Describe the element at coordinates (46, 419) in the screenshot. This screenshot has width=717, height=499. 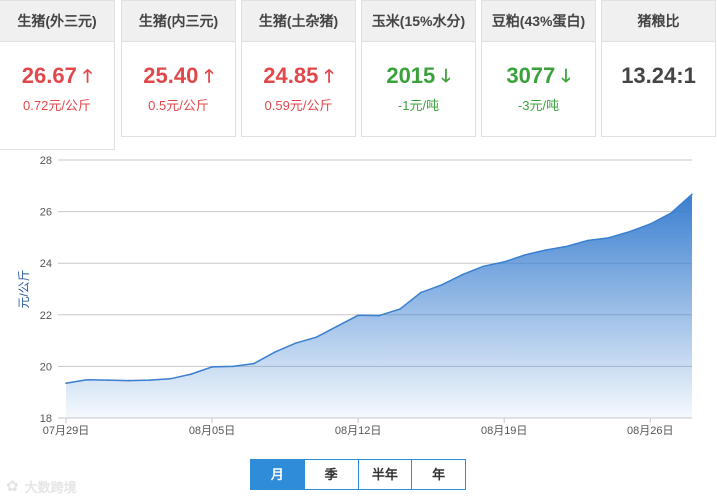
I see `y-tick-label: 18` at that location.